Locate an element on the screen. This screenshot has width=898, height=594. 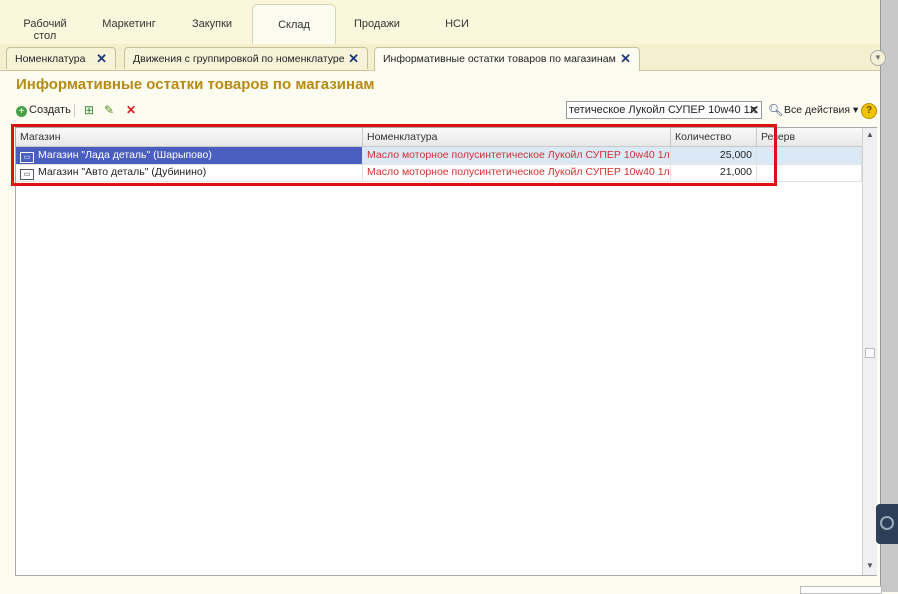
section-sales: Продажи is located at coordinates (377, 25).